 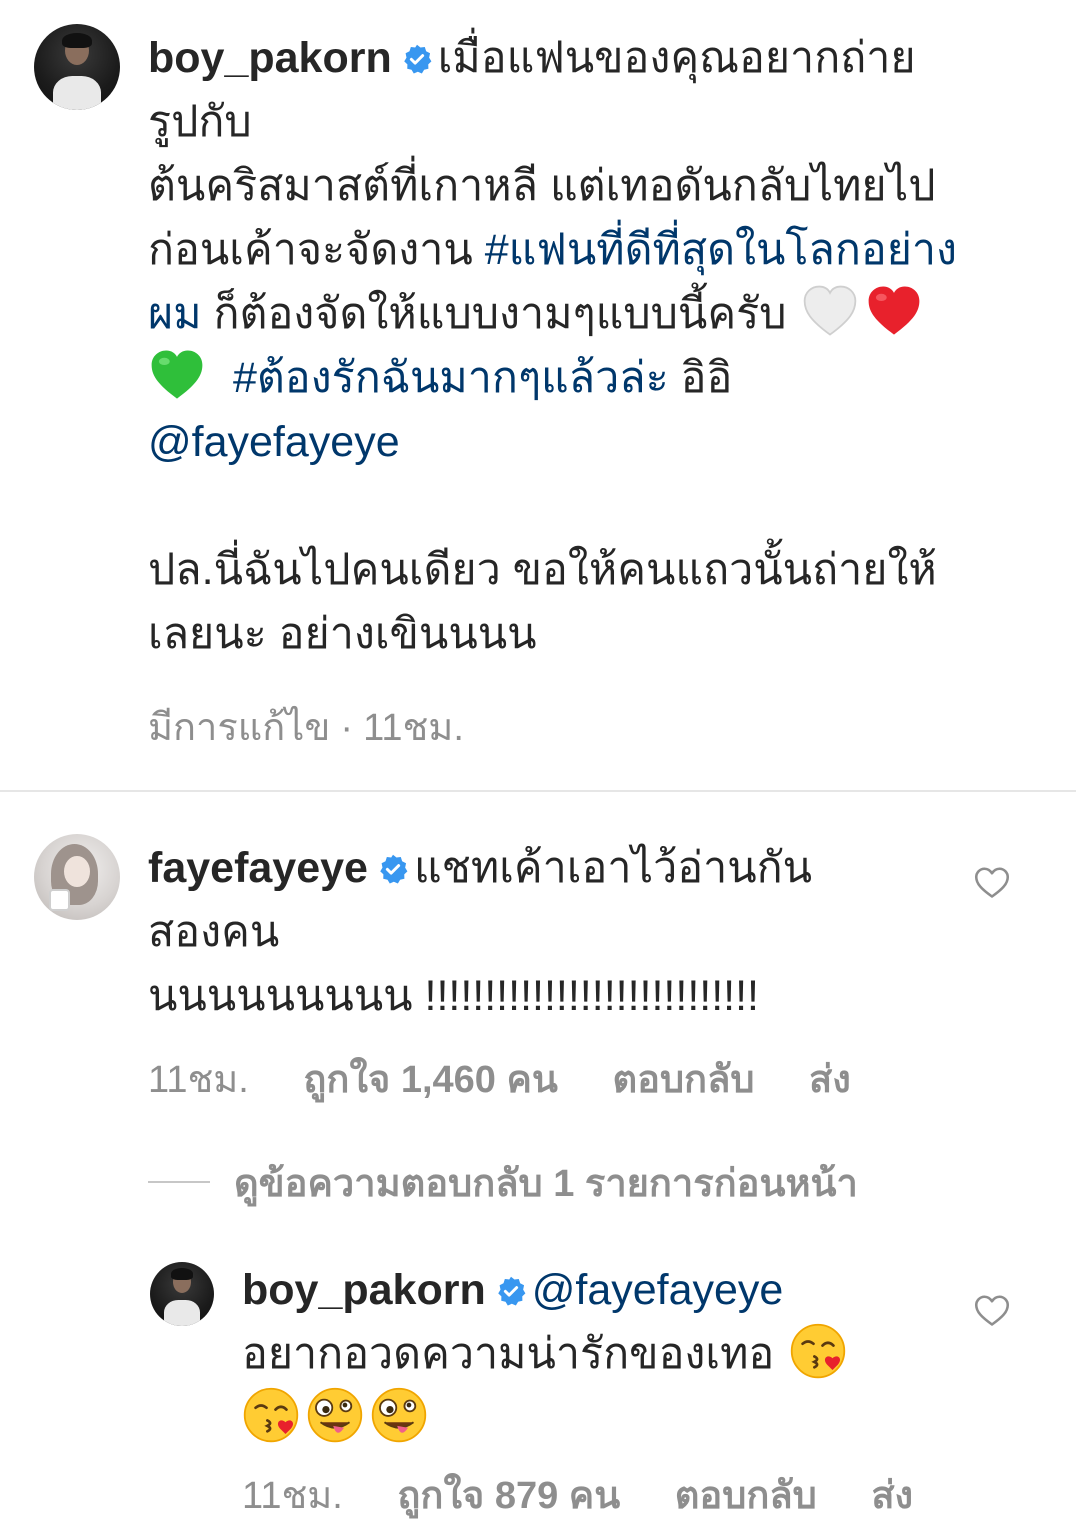 What do you see at coordinates (270, 58) in the screenshot?
I see `caption-username: boy_pakorn` at bounding box center [270, 58].